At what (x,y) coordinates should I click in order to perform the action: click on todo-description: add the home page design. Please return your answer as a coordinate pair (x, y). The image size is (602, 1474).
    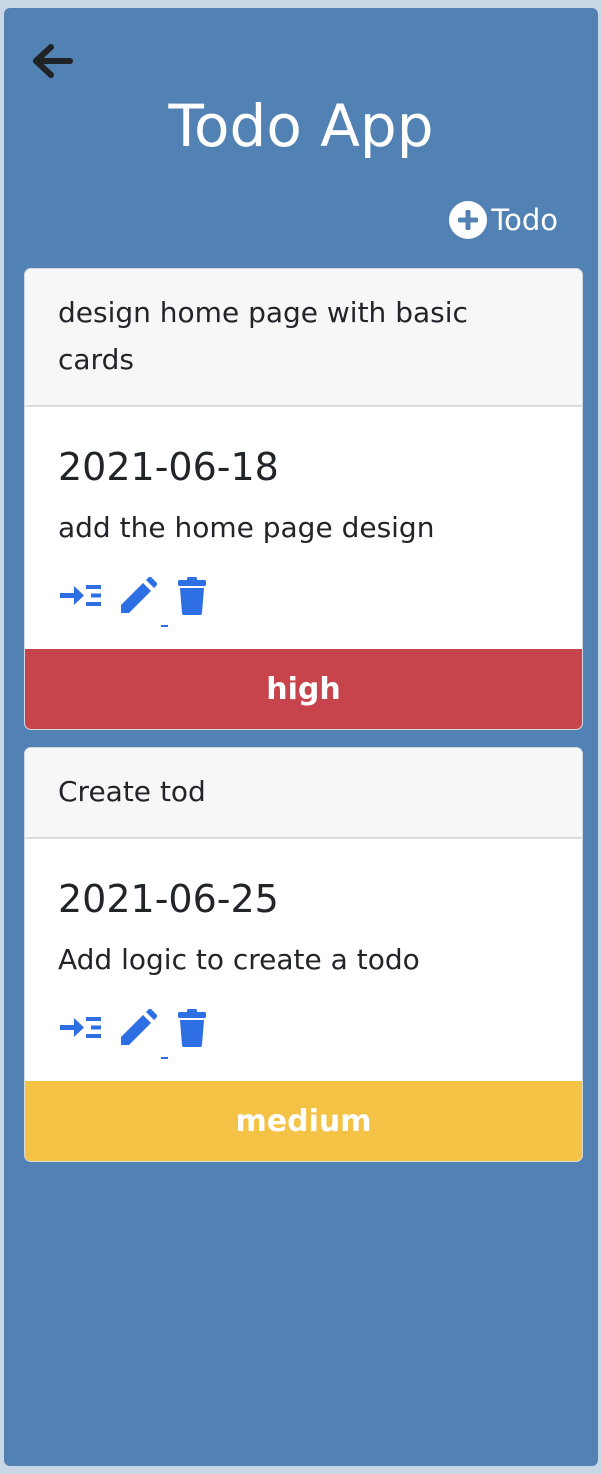
    Looking at the image, I should click on (246, 527).